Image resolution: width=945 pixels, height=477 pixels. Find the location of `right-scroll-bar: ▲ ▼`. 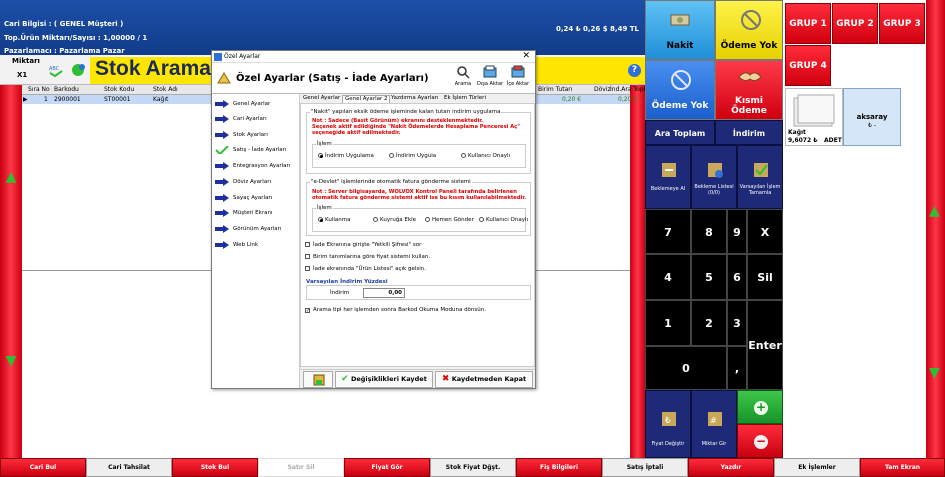

right-scroll-bar: ▲ ▼ is located at coordinates (935, 229).